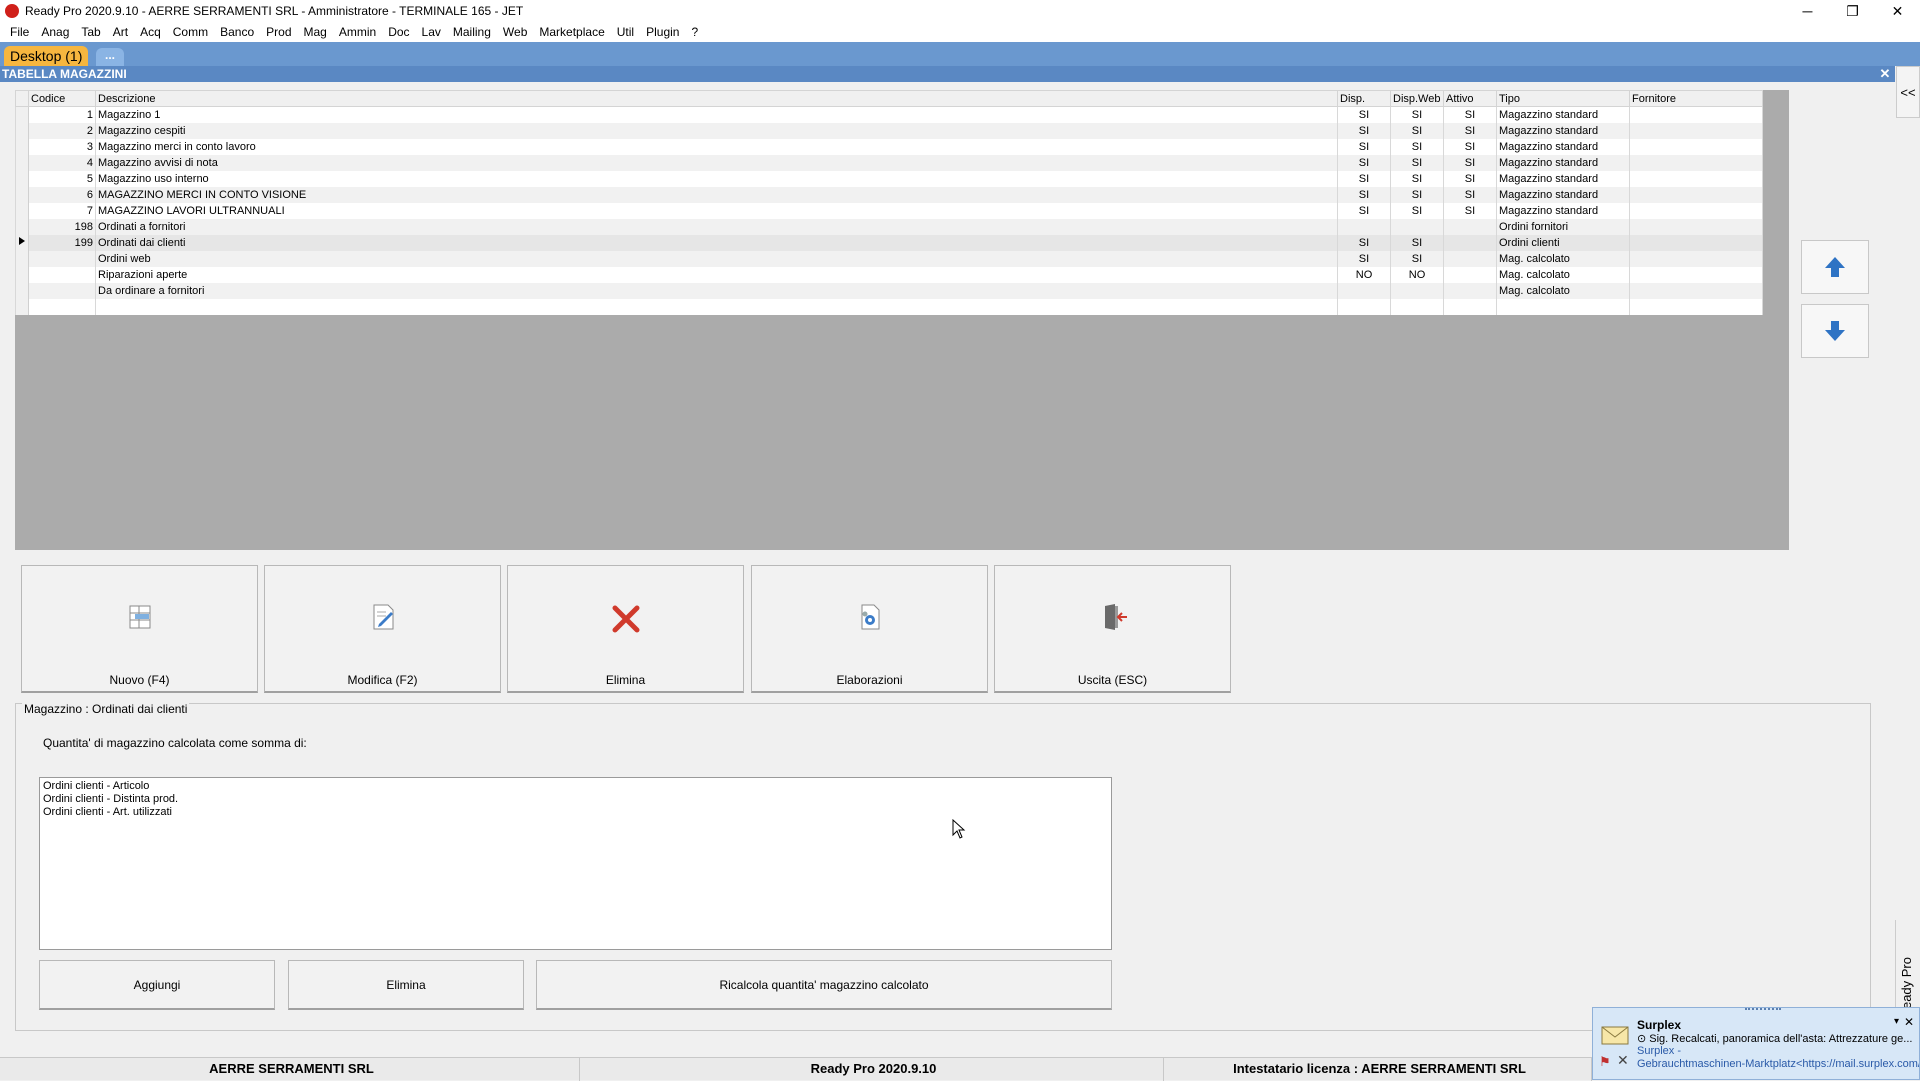  I want to click on menu-help: ?, so click(694, 32).